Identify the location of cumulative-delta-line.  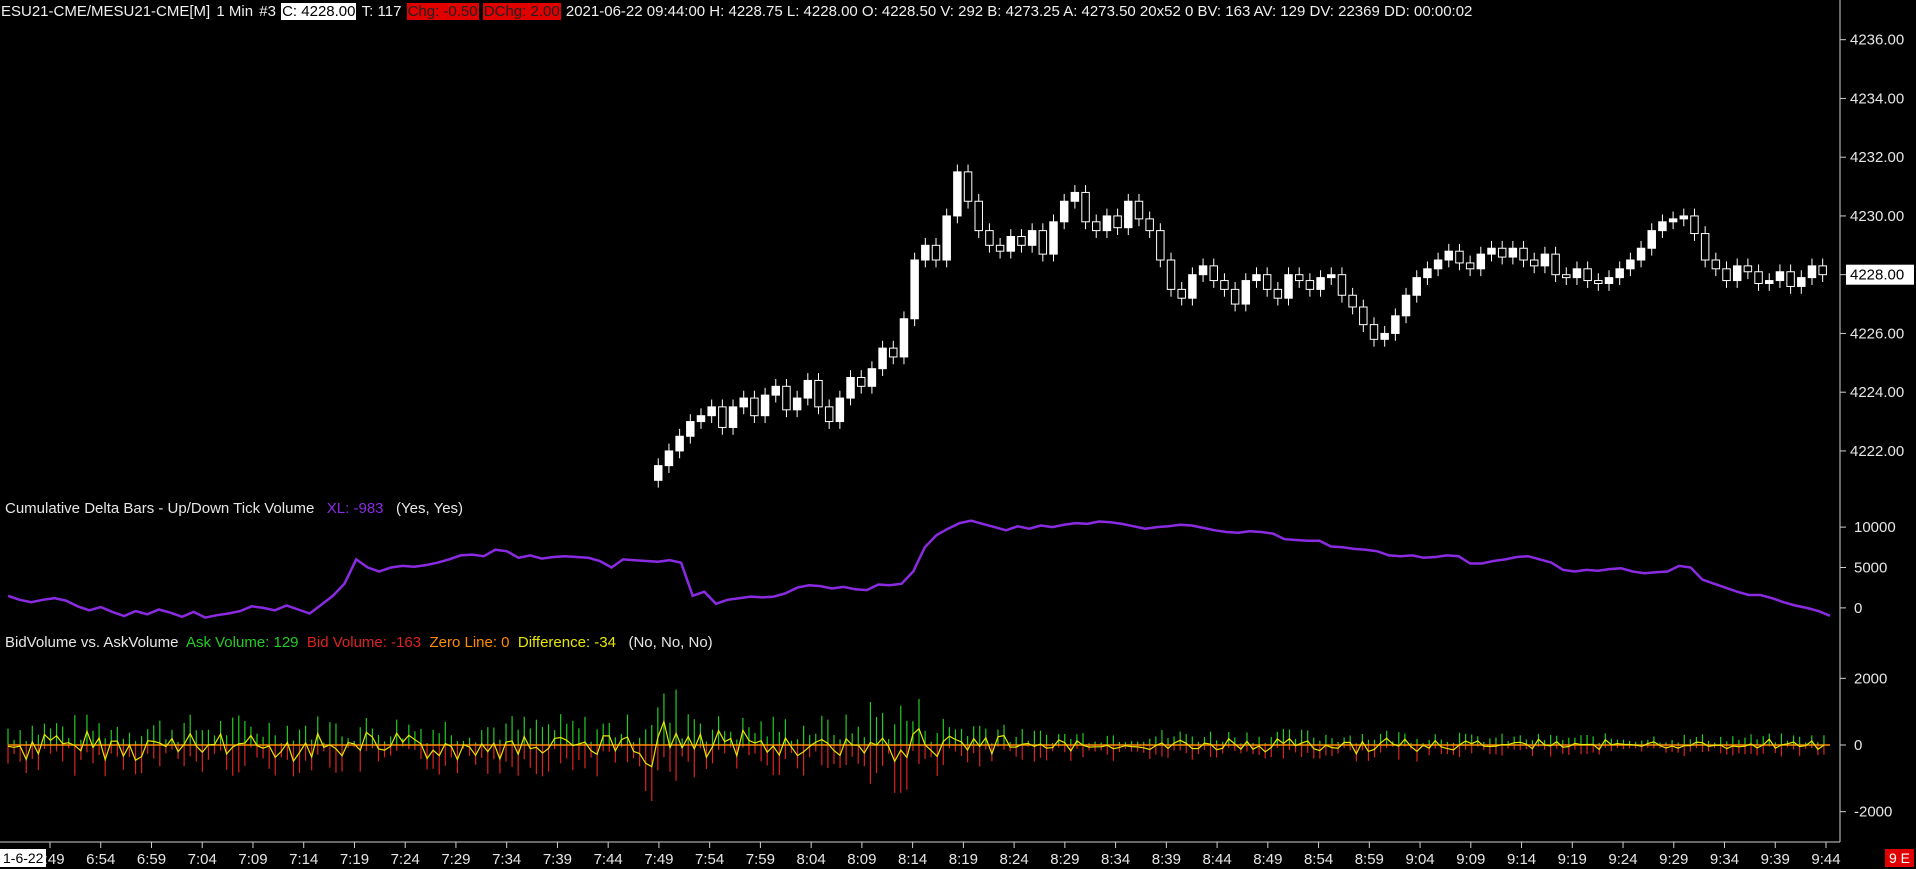
(919, 569).